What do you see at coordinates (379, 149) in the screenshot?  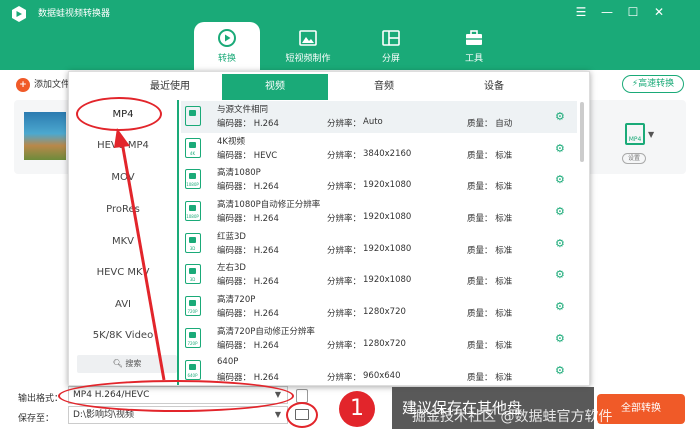 I see `format-preset-row: 4K 4K视频 编码器： HEVC 分辨率： 3840x2160 质量： 标准 ⚙` at bounding box center [379, 149].